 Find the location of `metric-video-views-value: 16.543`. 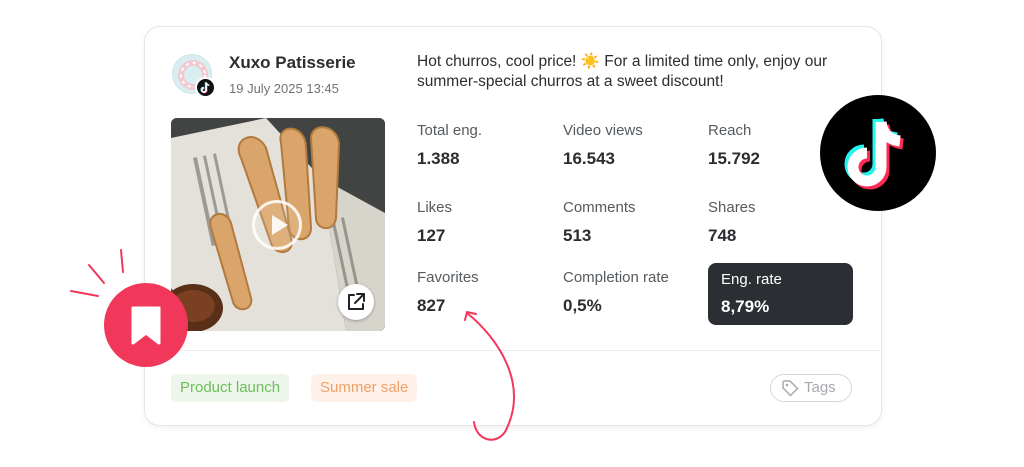

metric-video-views-value: 16.543 is located at coordinates (589, 158).